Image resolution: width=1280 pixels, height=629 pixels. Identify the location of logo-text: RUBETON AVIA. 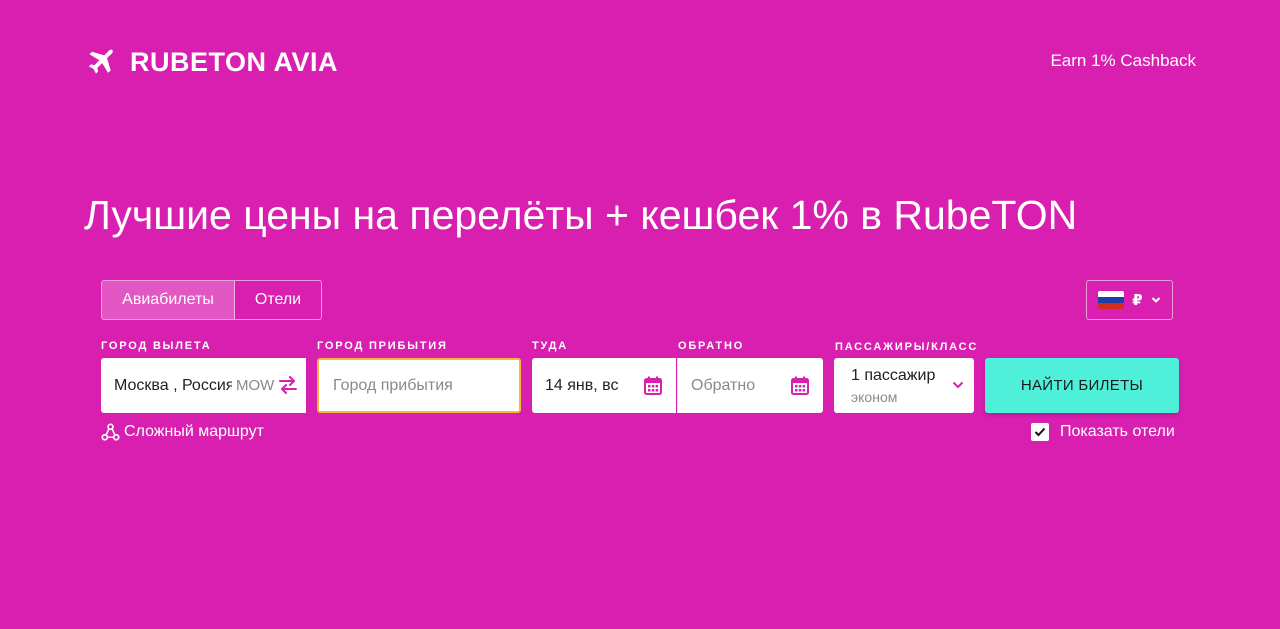
(234, 62).